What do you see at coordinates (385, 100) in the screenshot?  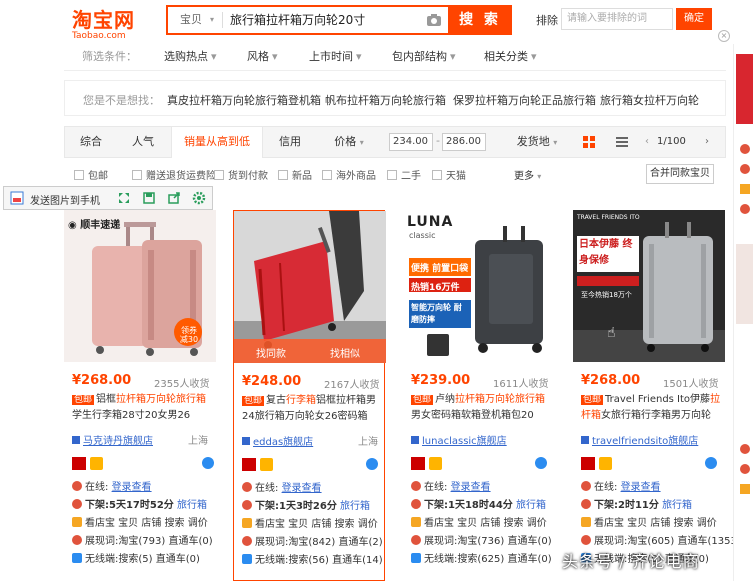 I see `suggest-link: 帆布拉杆箱万向轮旅行箱` at bounding box center [385, 100].